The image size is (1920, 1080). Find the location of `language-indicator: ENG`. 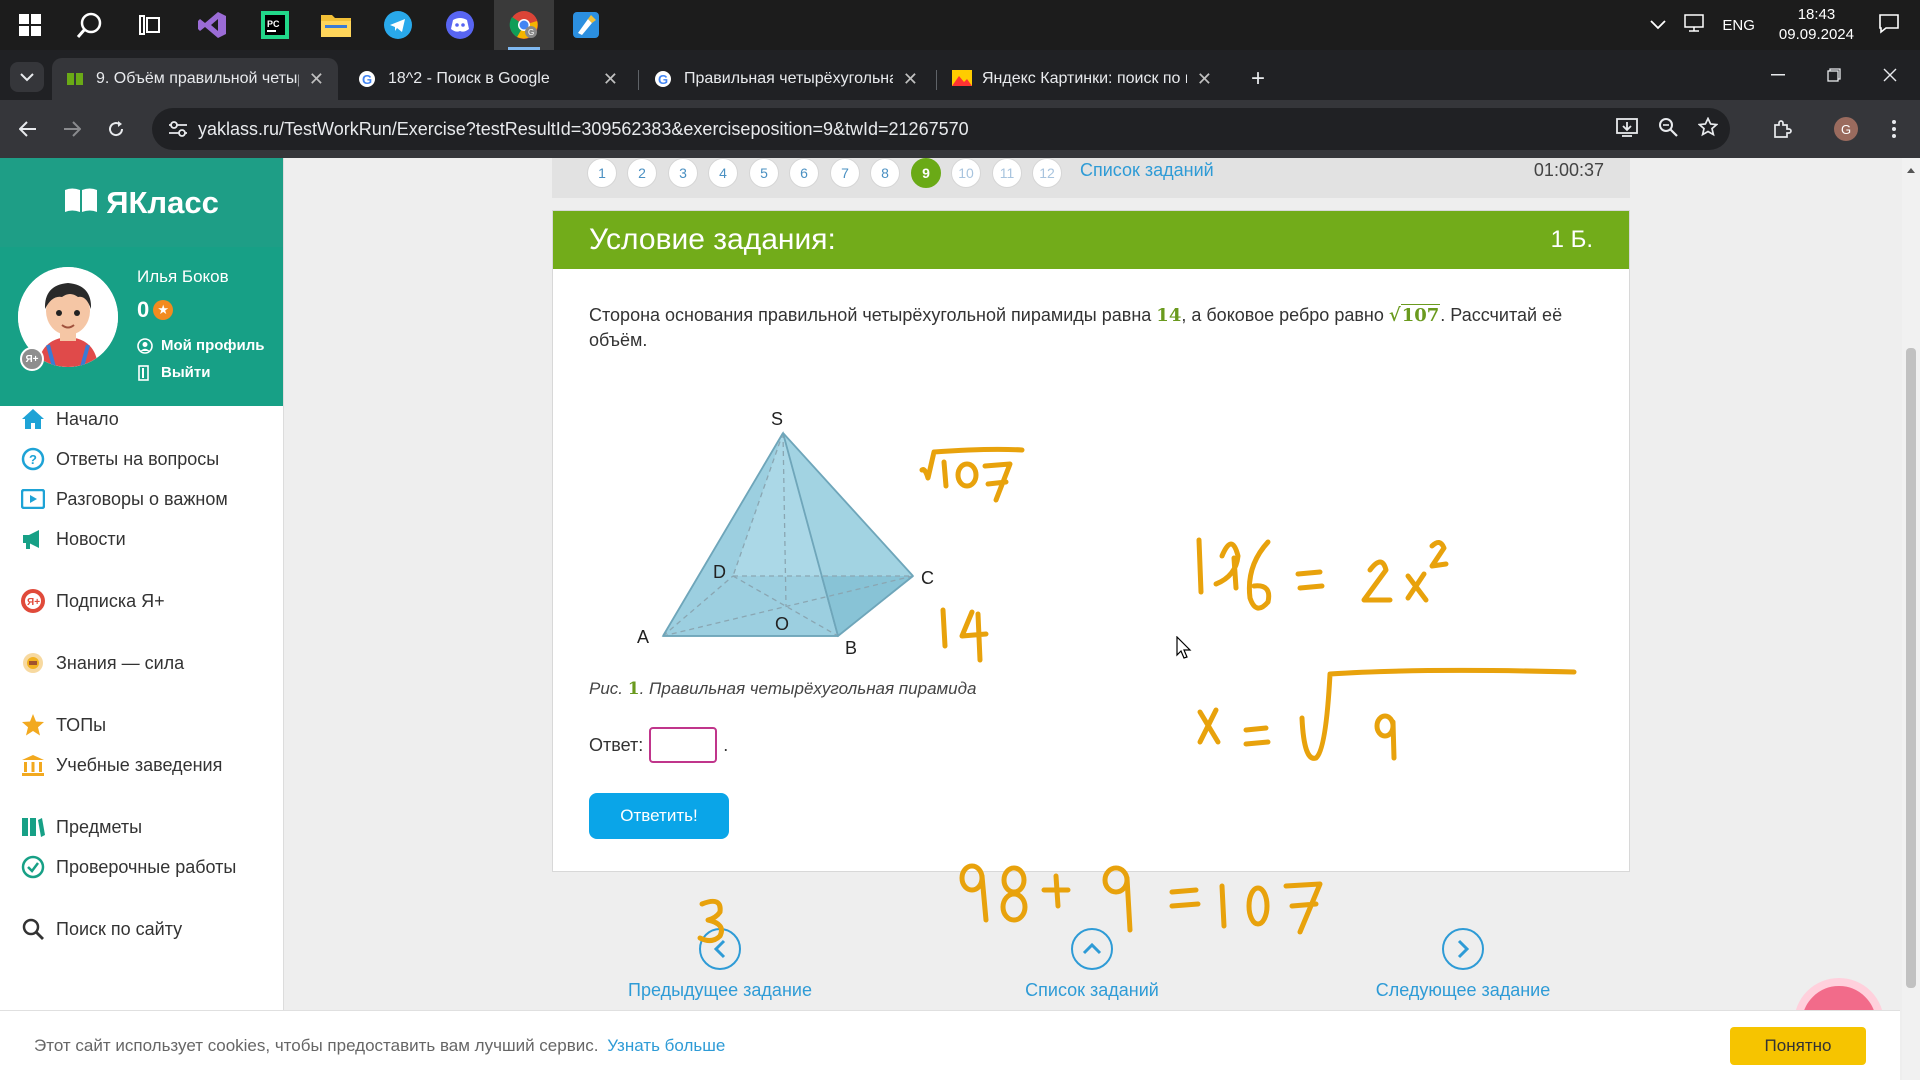

language-indicator: ENG is located at coordinates (1738, 25).